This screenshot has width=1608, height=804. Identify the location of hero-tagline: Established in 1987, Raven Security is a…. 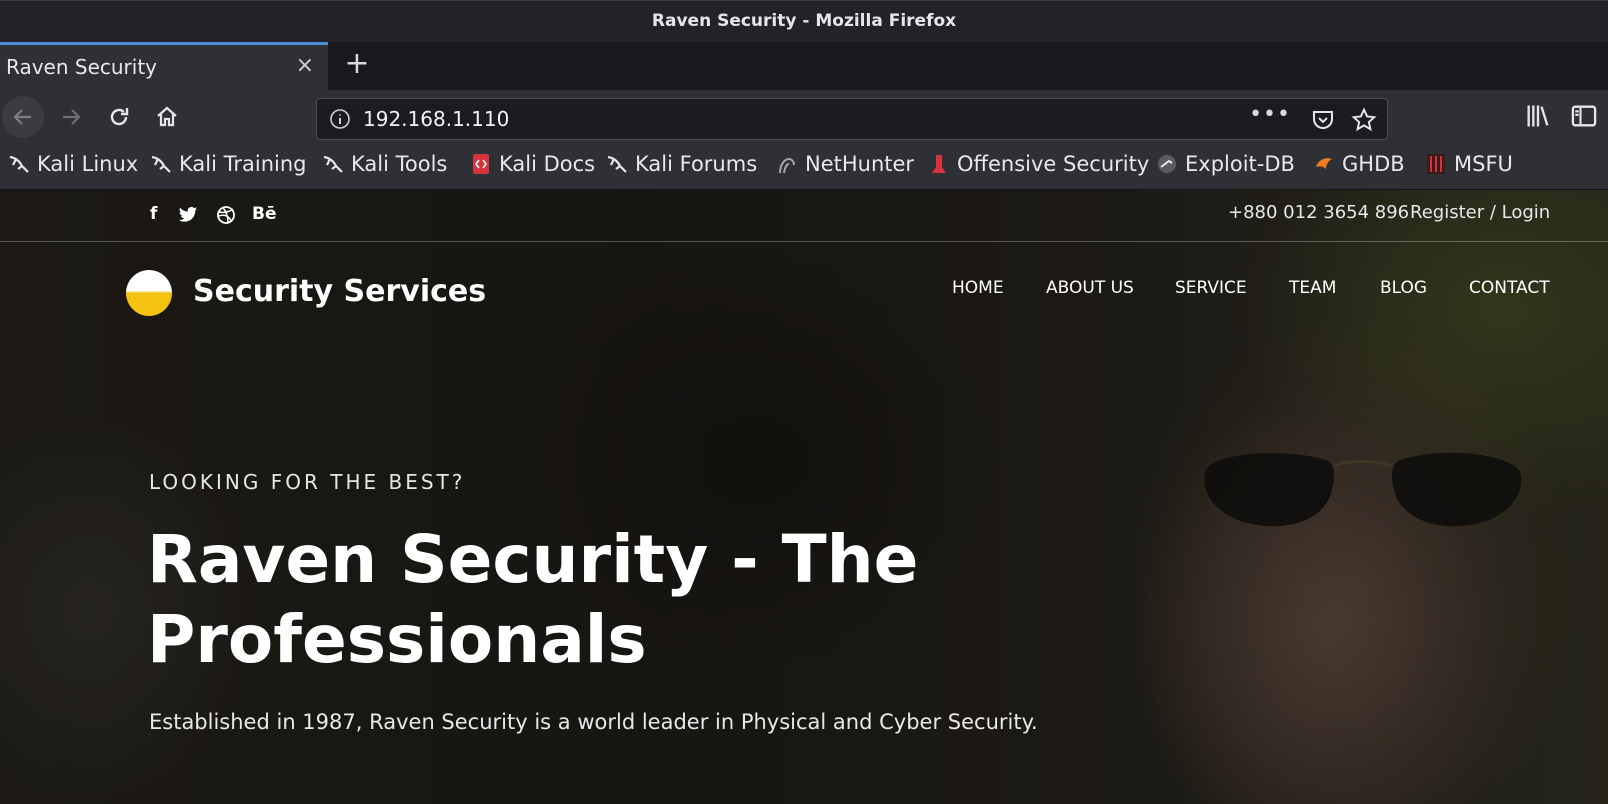
(593, 722).